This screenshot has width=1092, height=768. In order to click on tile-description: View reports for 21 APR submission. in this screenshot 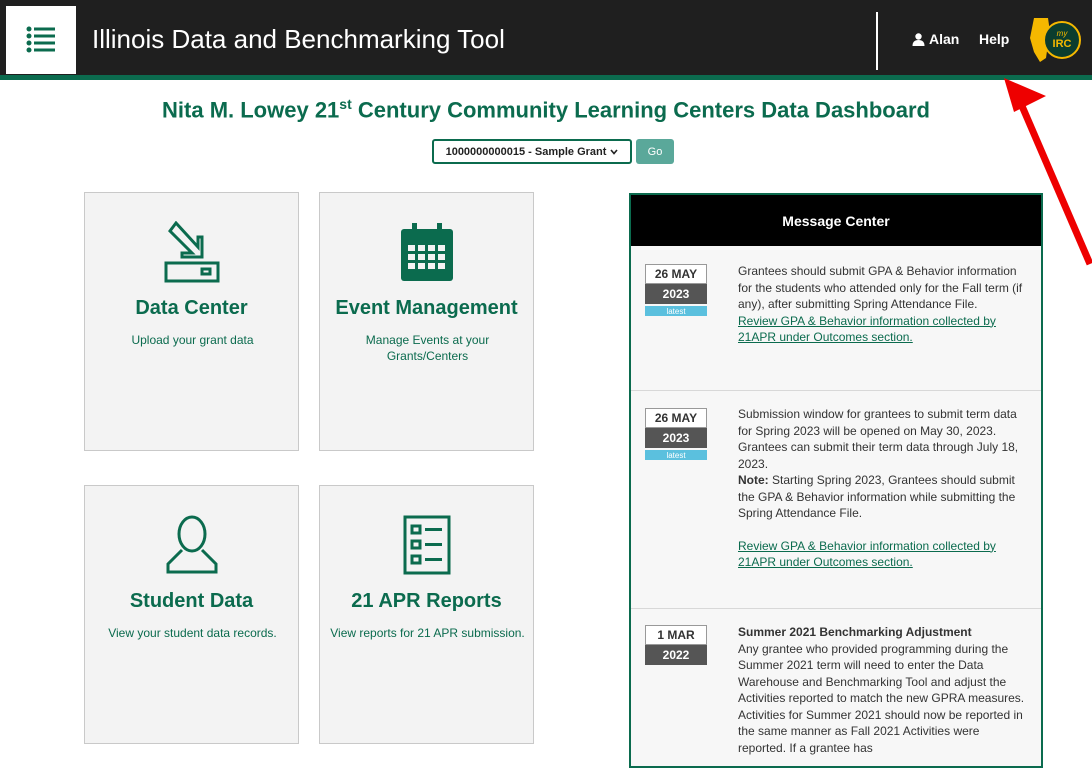, I will do `click(427, 633)`.